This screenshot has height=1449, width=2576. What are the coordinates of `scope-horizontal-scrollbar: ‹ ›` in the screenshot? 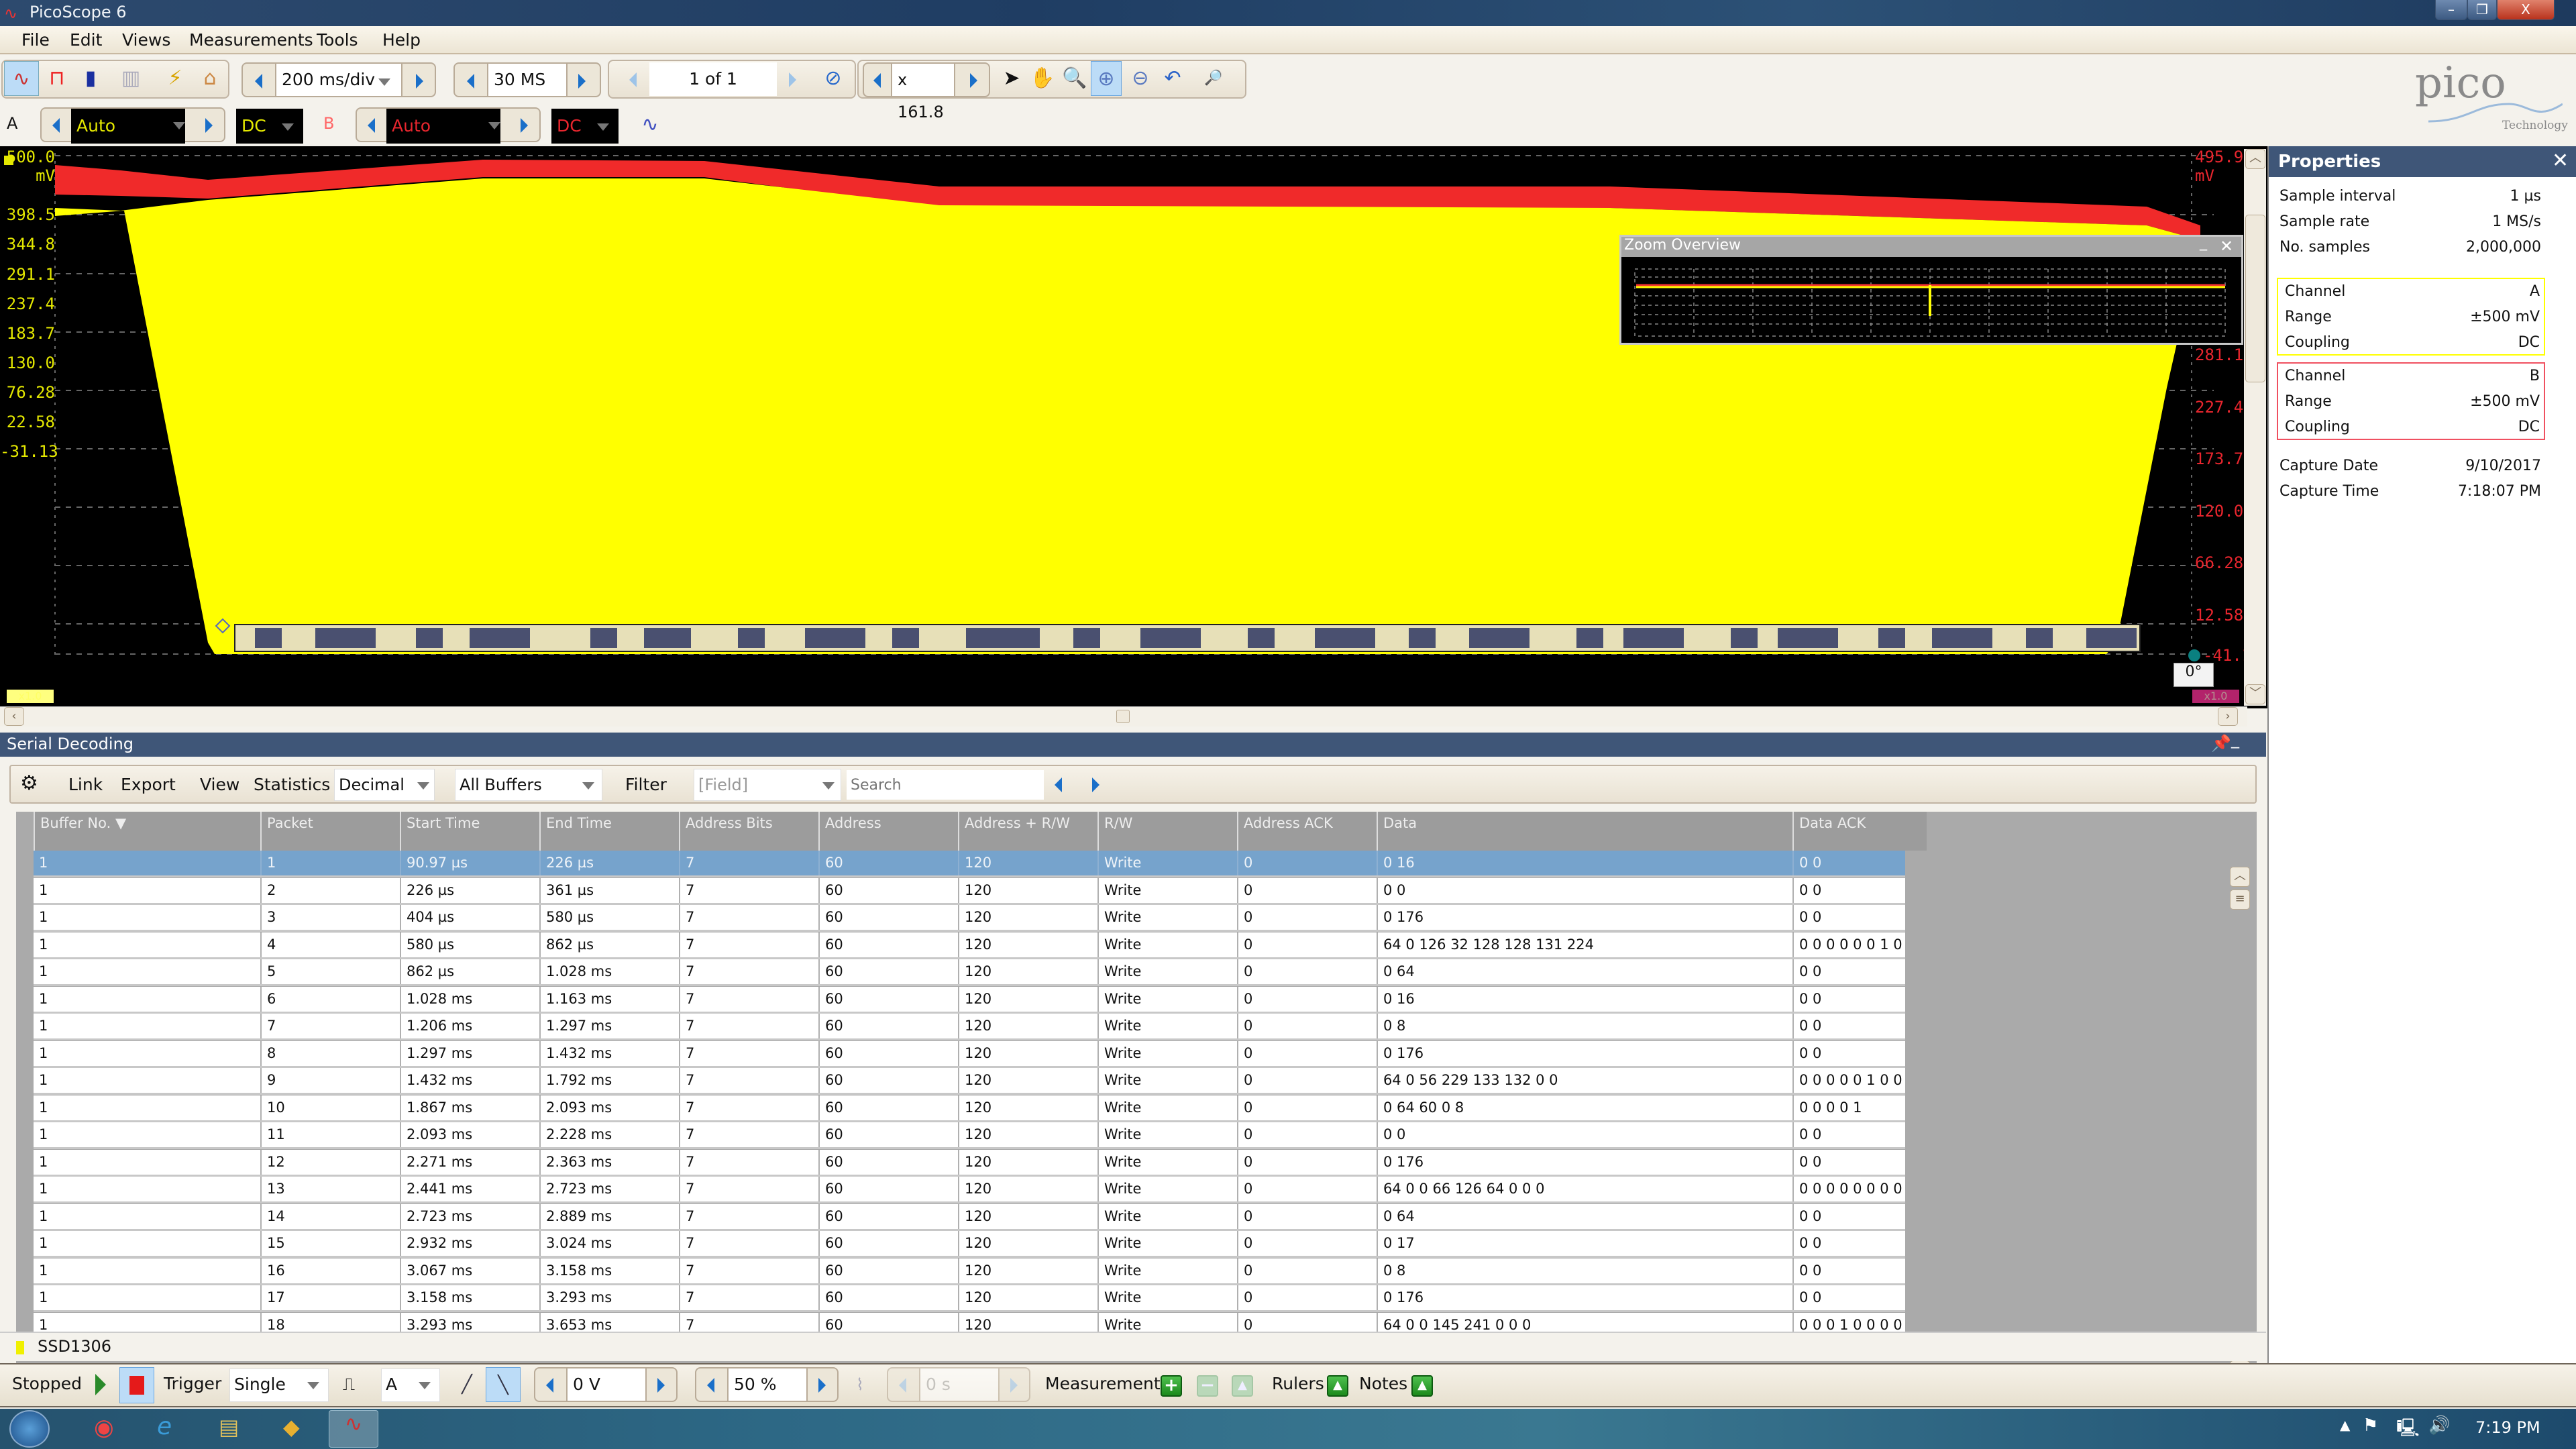 It's located at (1123, 716).